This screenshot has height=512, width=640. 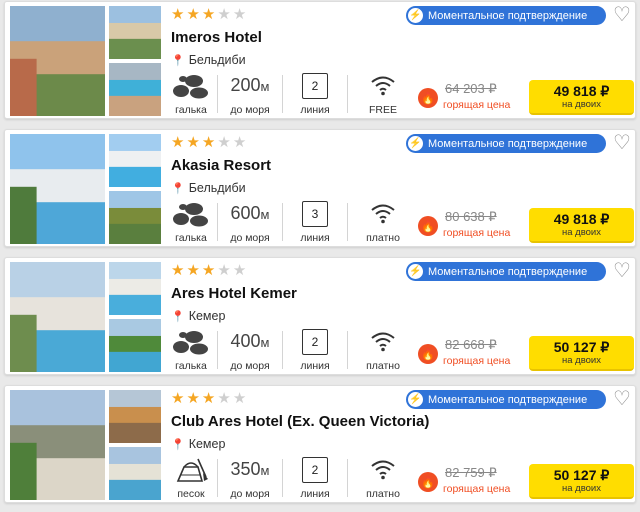 I want to click on hotel-location: 📍 Кемер, so click(x=198, y=316).